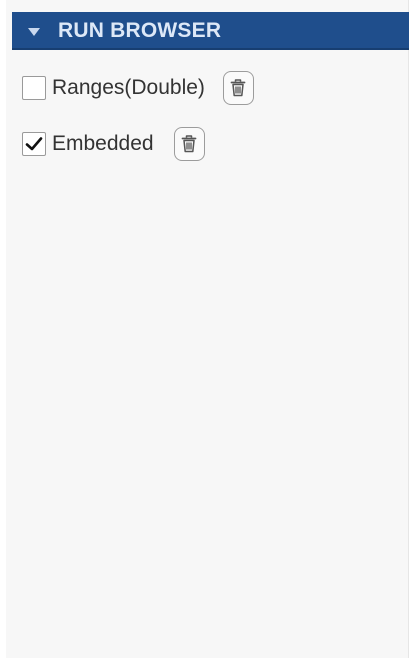  What do you see at coordinates (210, 88) in the screenshot?
I see `run-row: Ranges(Double)` at bounding box center [210, 88].